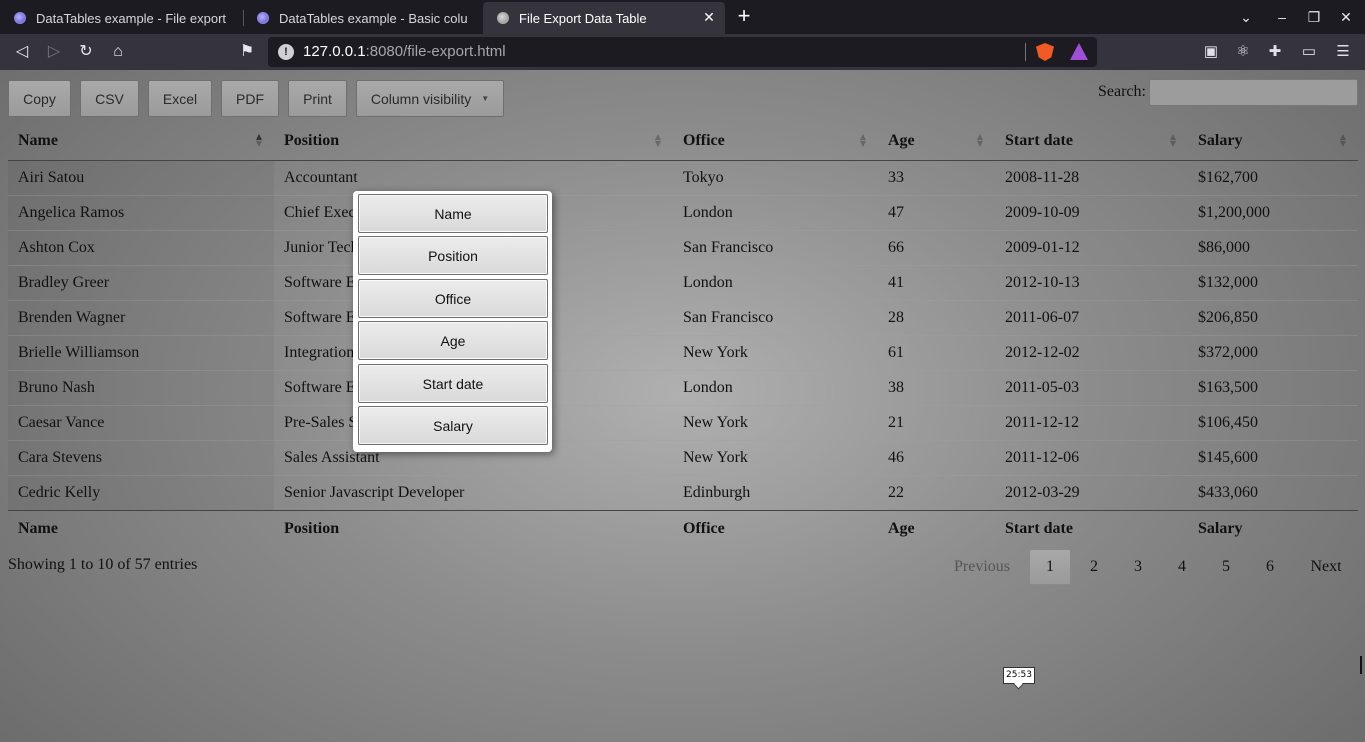 This screenshot has height=742, width=1365. Describe the element at coordinates (473, 141) in the screenshot. I see `column-header-position: Position ▲ ▼` at that location.